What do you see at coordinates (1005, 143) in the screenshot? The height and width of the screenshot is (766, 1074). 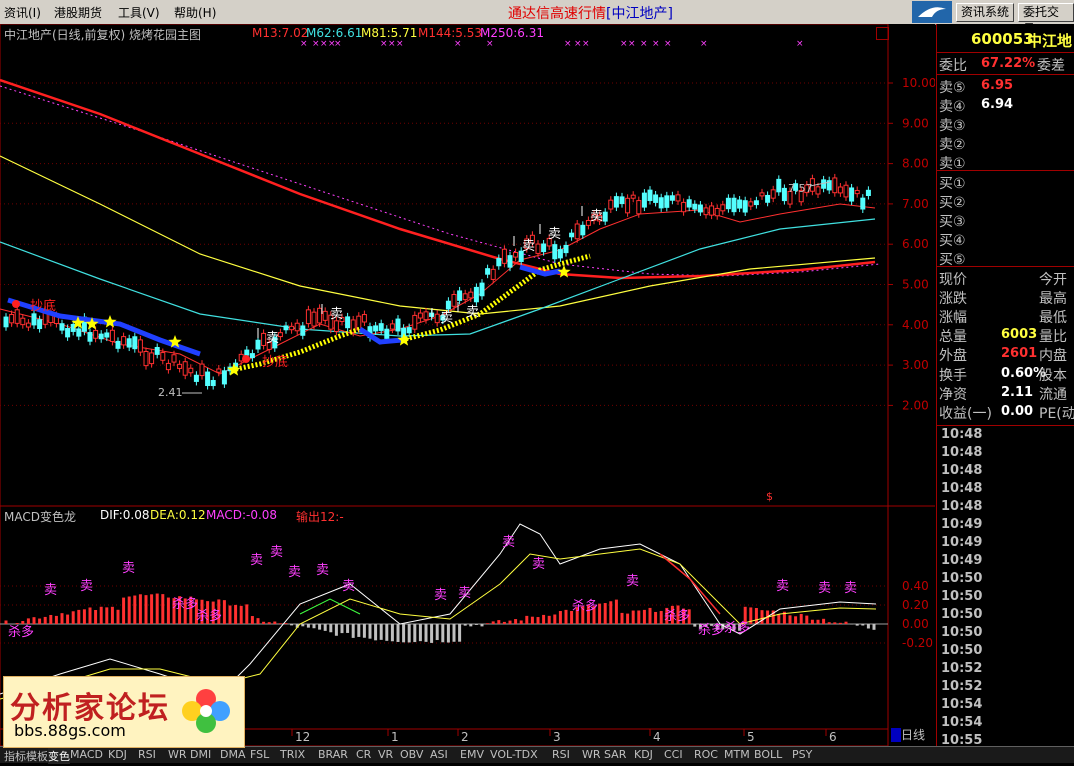 I see `sell-level-2: 卖②` at bounding box center [1005, 143].